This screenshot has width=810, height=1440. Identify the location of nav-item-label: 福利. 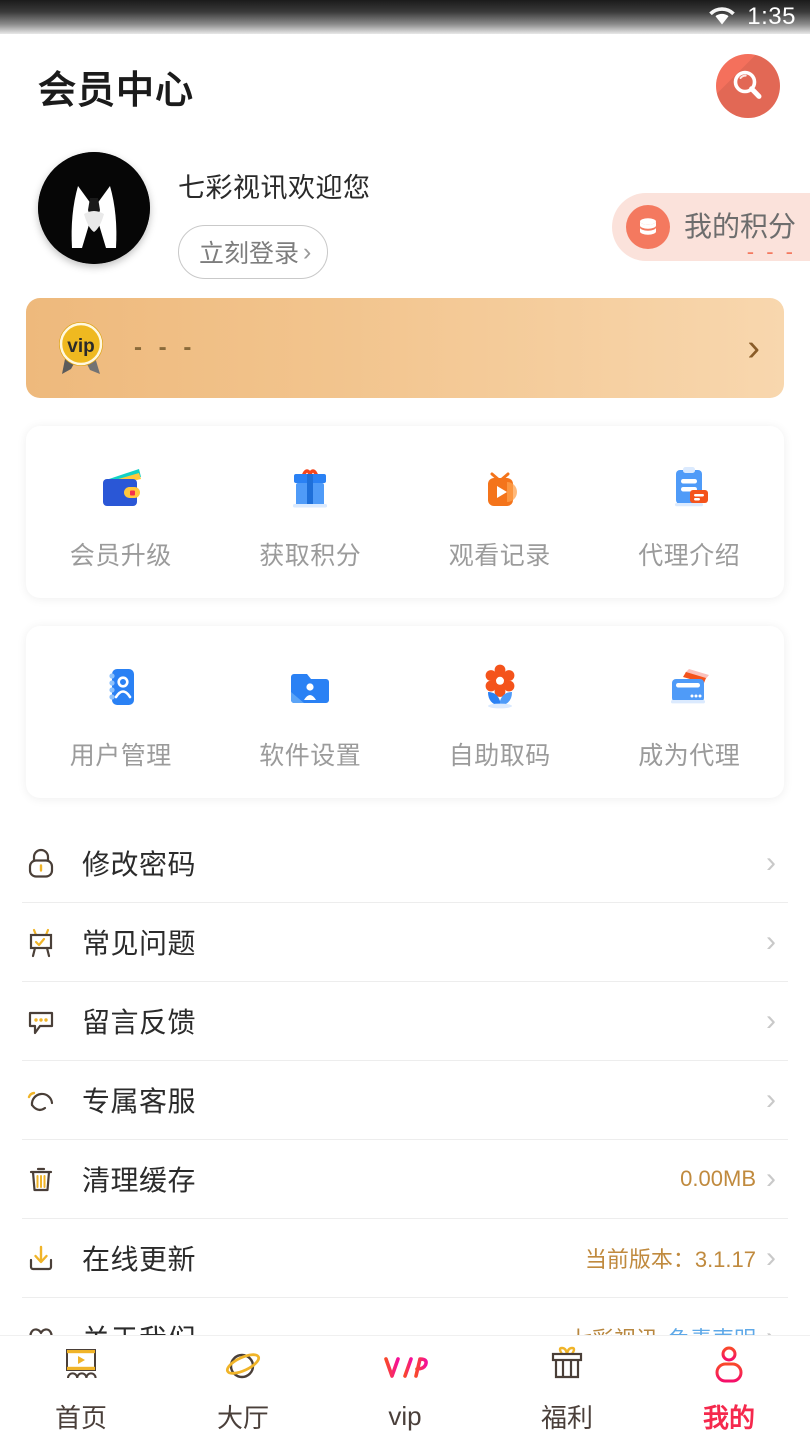
(566, 1417).